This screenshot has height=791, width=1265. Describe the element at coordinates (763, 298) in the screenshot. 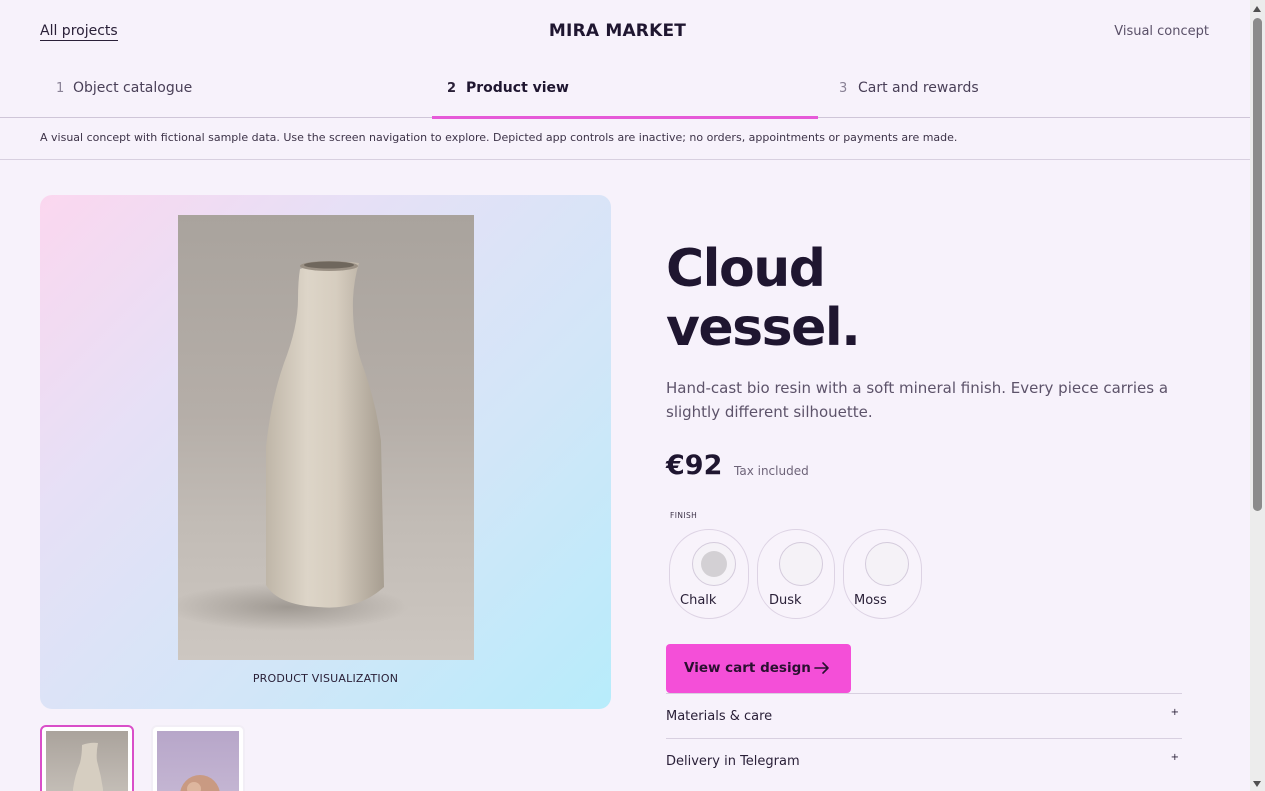

I see `product-title: Cloud vessel.` at that location.